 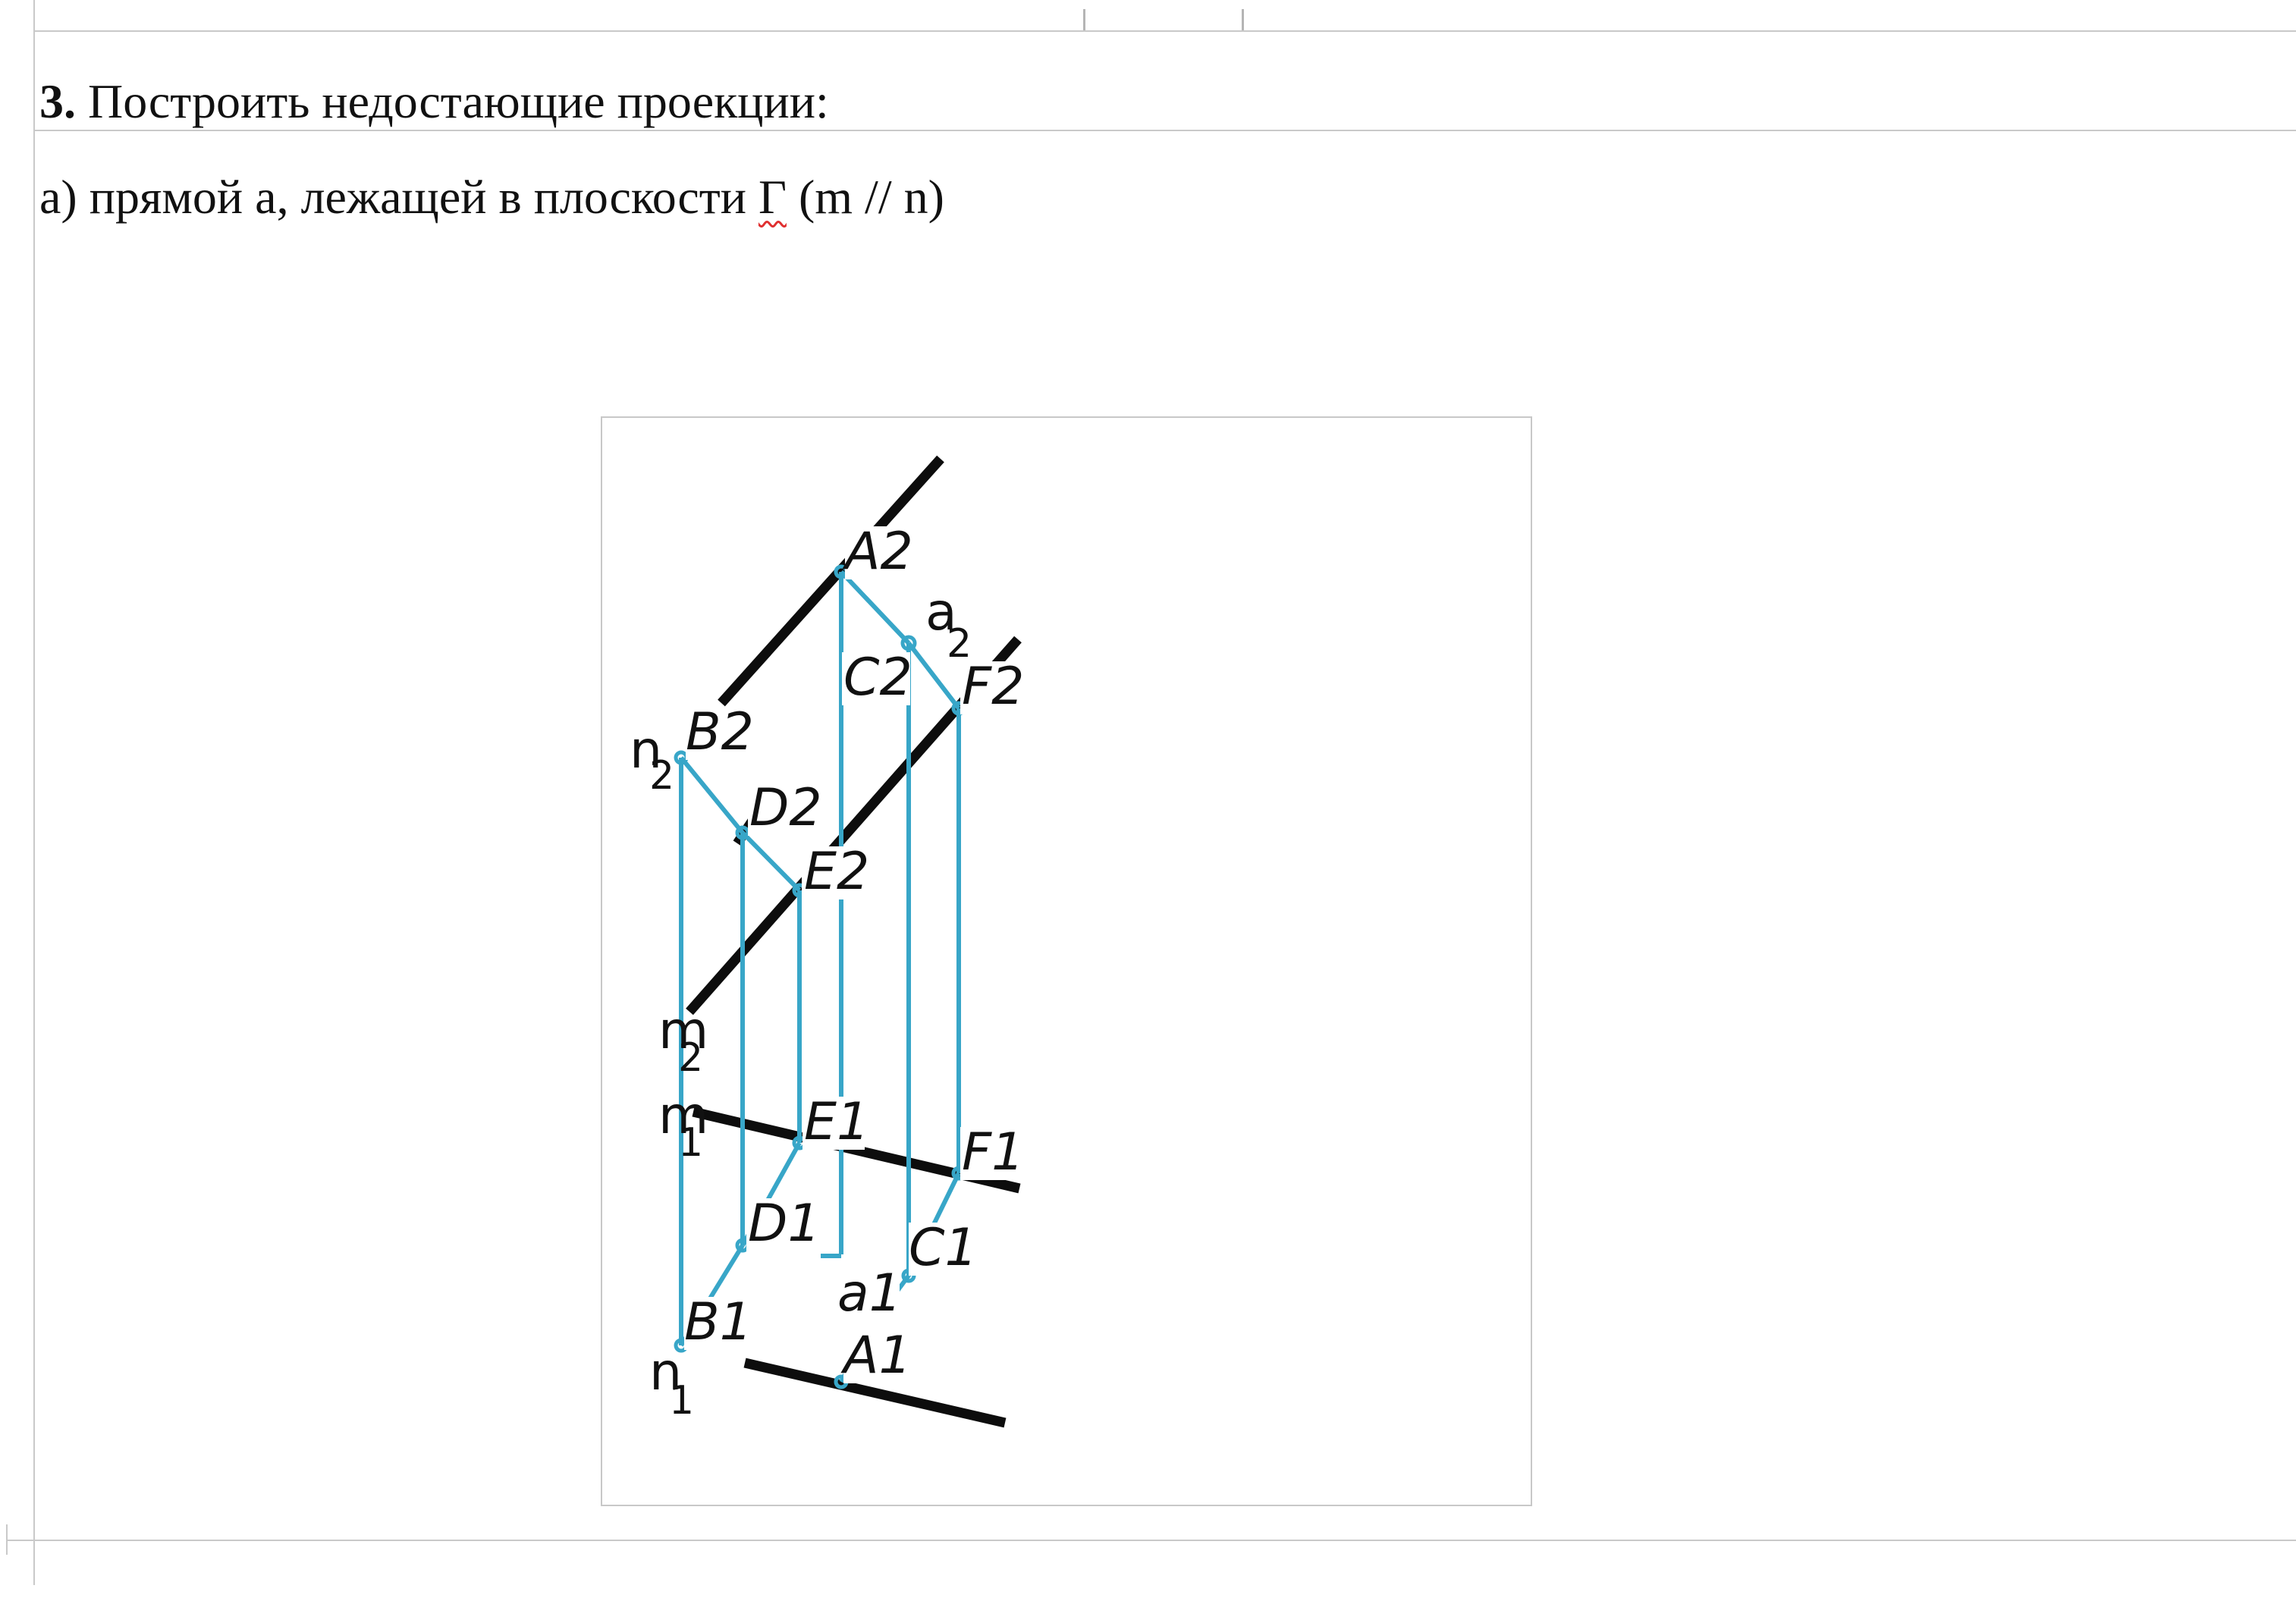 I want to click on label-B1: B1, so click(x=718, y=1322).